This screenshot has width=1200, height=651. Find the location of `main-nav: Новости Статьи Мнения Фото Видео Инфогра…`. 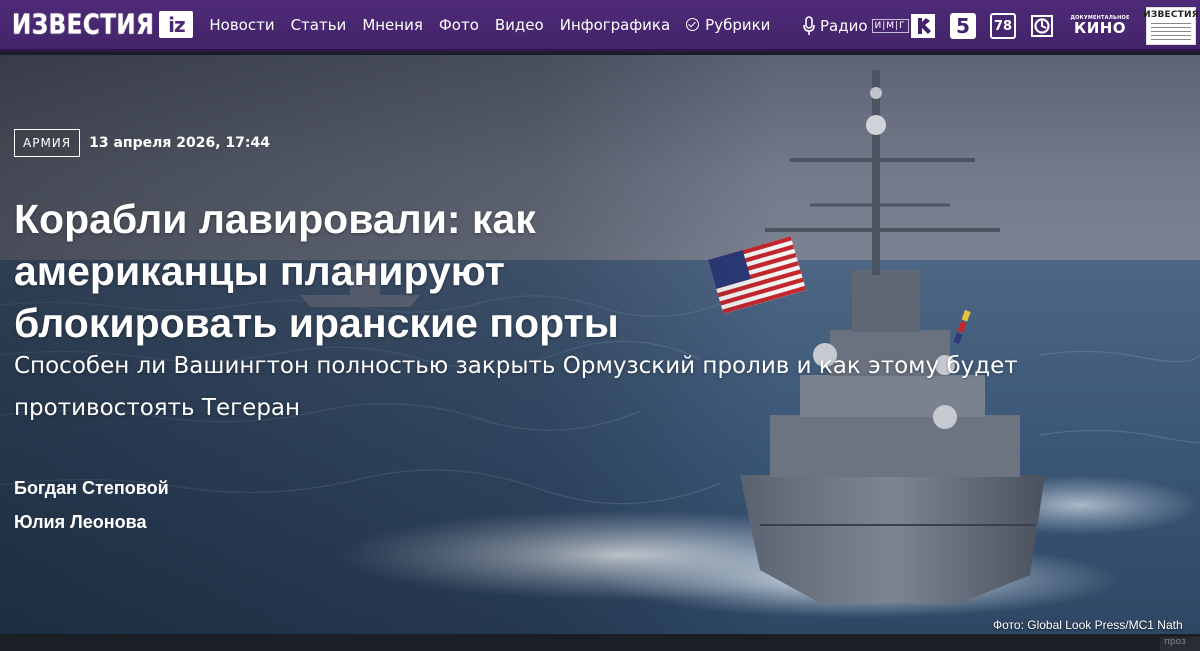

main-nav: Новости Статьи Мнения Фото Видео Инфогра… is located at coordinates (497, 25).